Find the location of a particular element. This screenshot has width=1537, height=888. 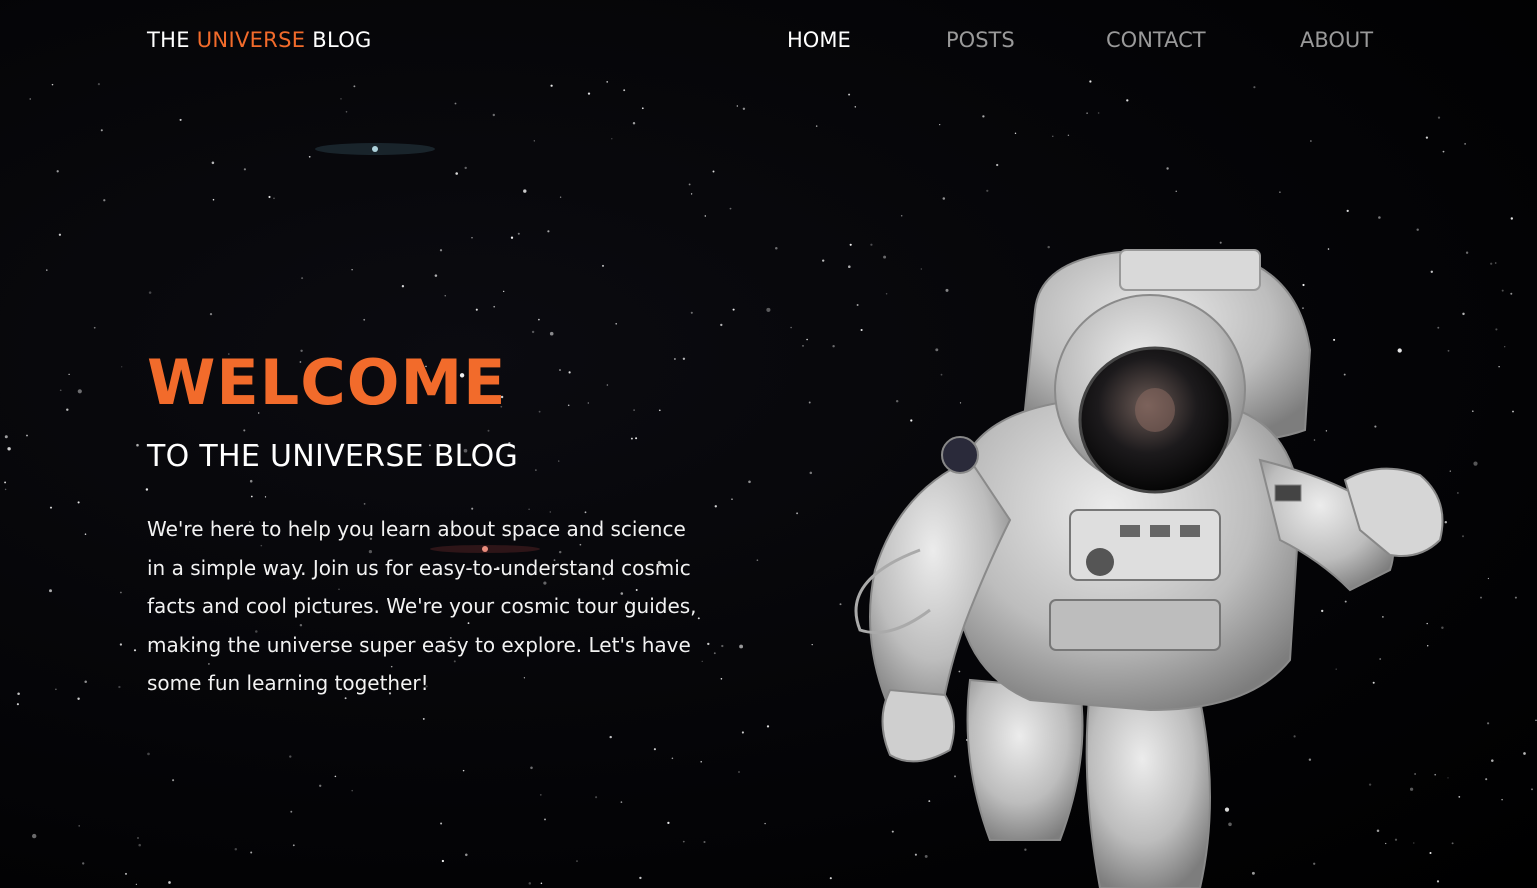

nav-link-about: ABOUT is located at coordinates (1336, 40).